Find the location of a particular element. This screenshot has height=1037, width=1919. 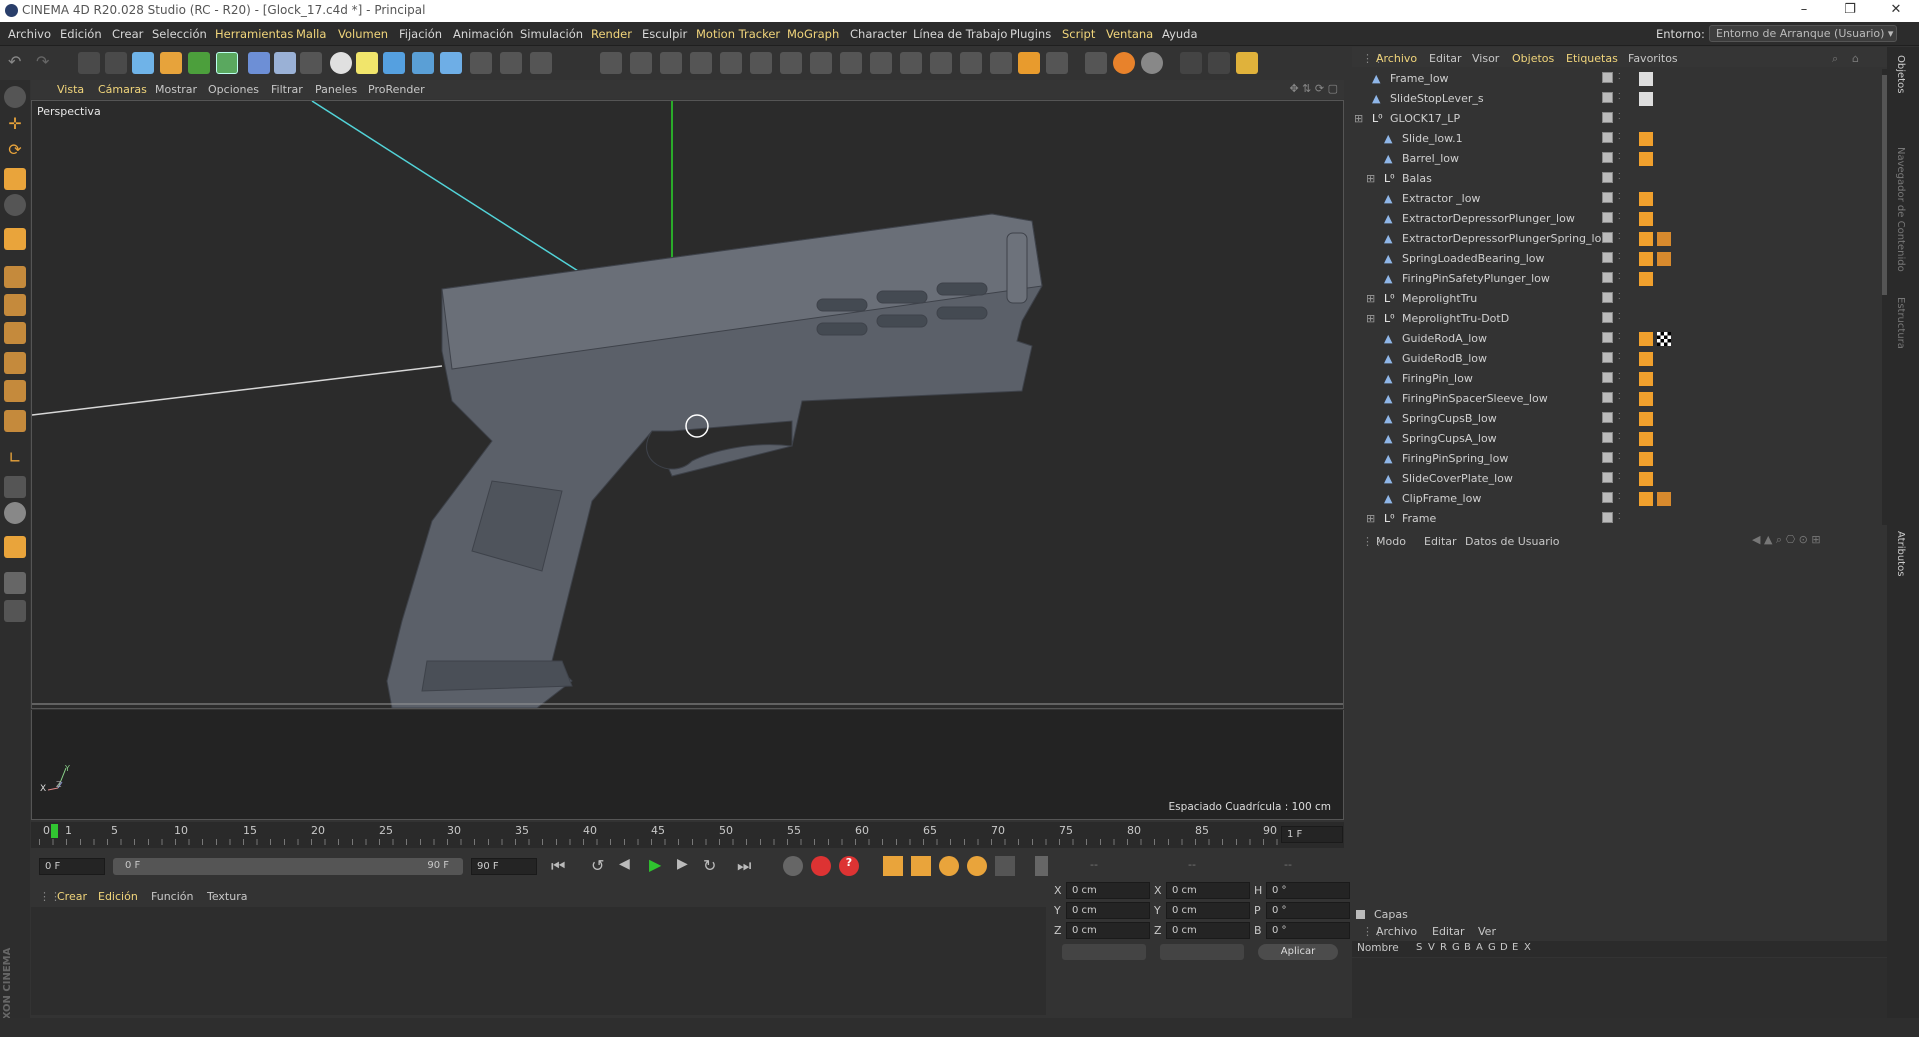

rot-h-field: 0 ° is located at coordinates (1308, 890).